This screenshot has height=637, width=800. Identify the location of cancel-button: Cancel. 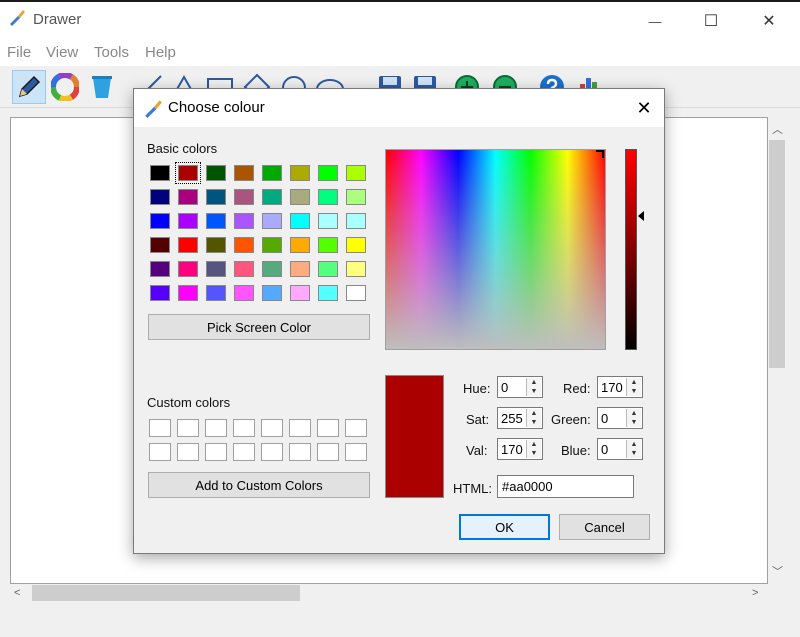
(604, 527).